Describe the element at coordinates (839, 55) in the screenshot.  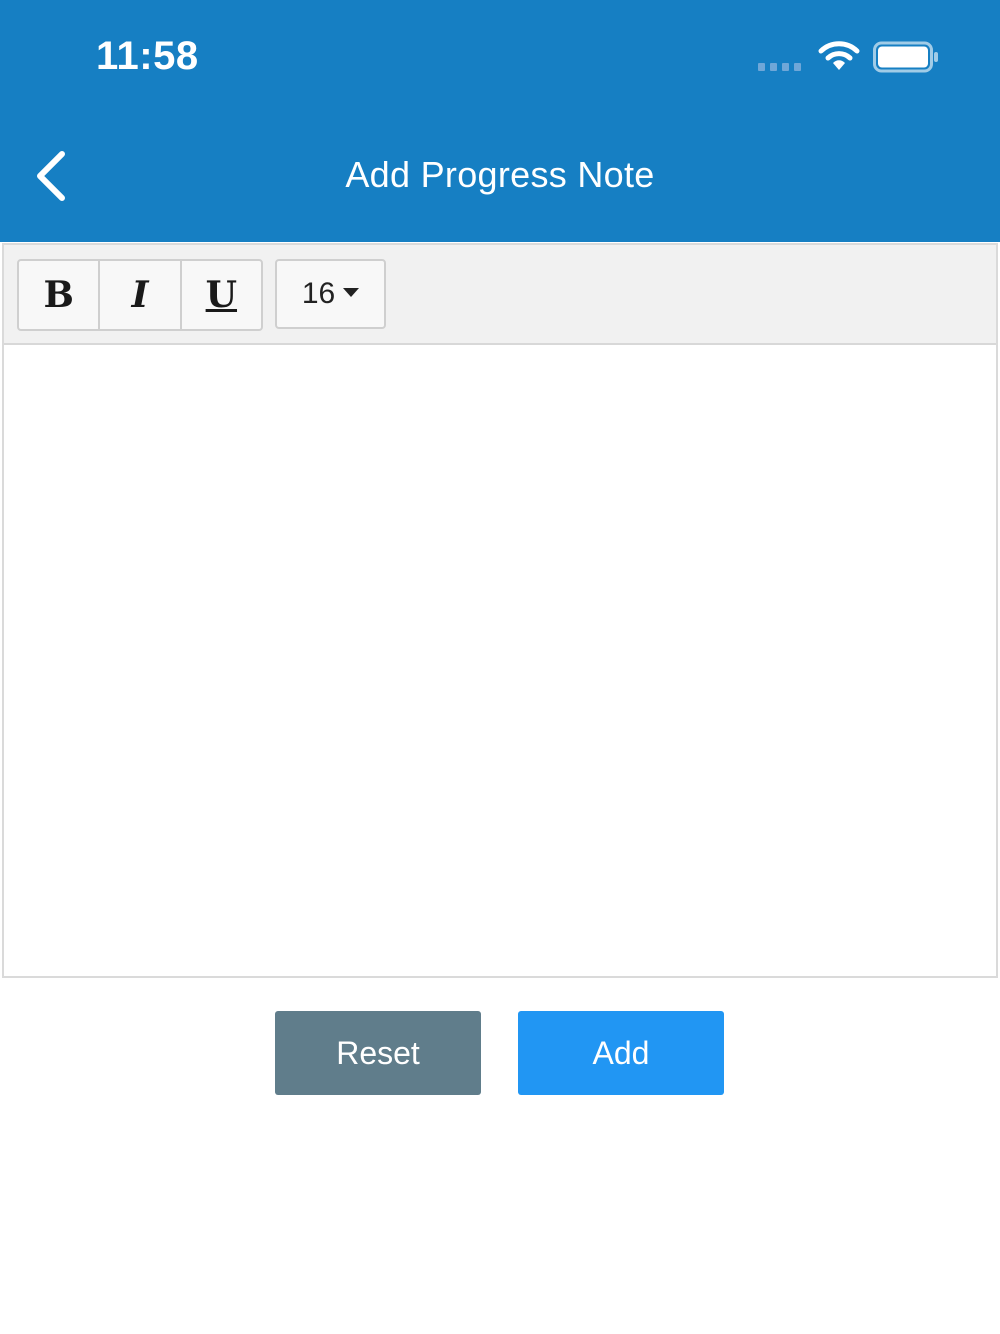
I see `wifi-icon` at that location.